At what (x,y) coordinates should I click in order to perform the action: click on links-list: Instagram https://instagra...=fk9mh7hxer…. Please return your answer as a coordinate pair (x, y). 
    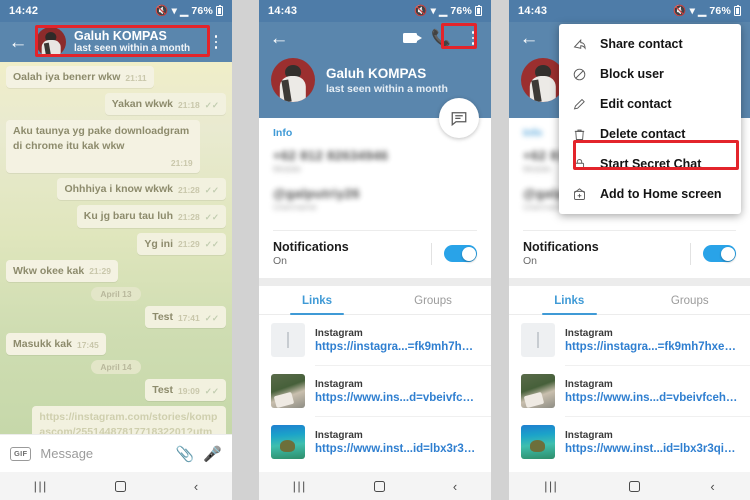
    Looking at the image, I should click on (629, 391).